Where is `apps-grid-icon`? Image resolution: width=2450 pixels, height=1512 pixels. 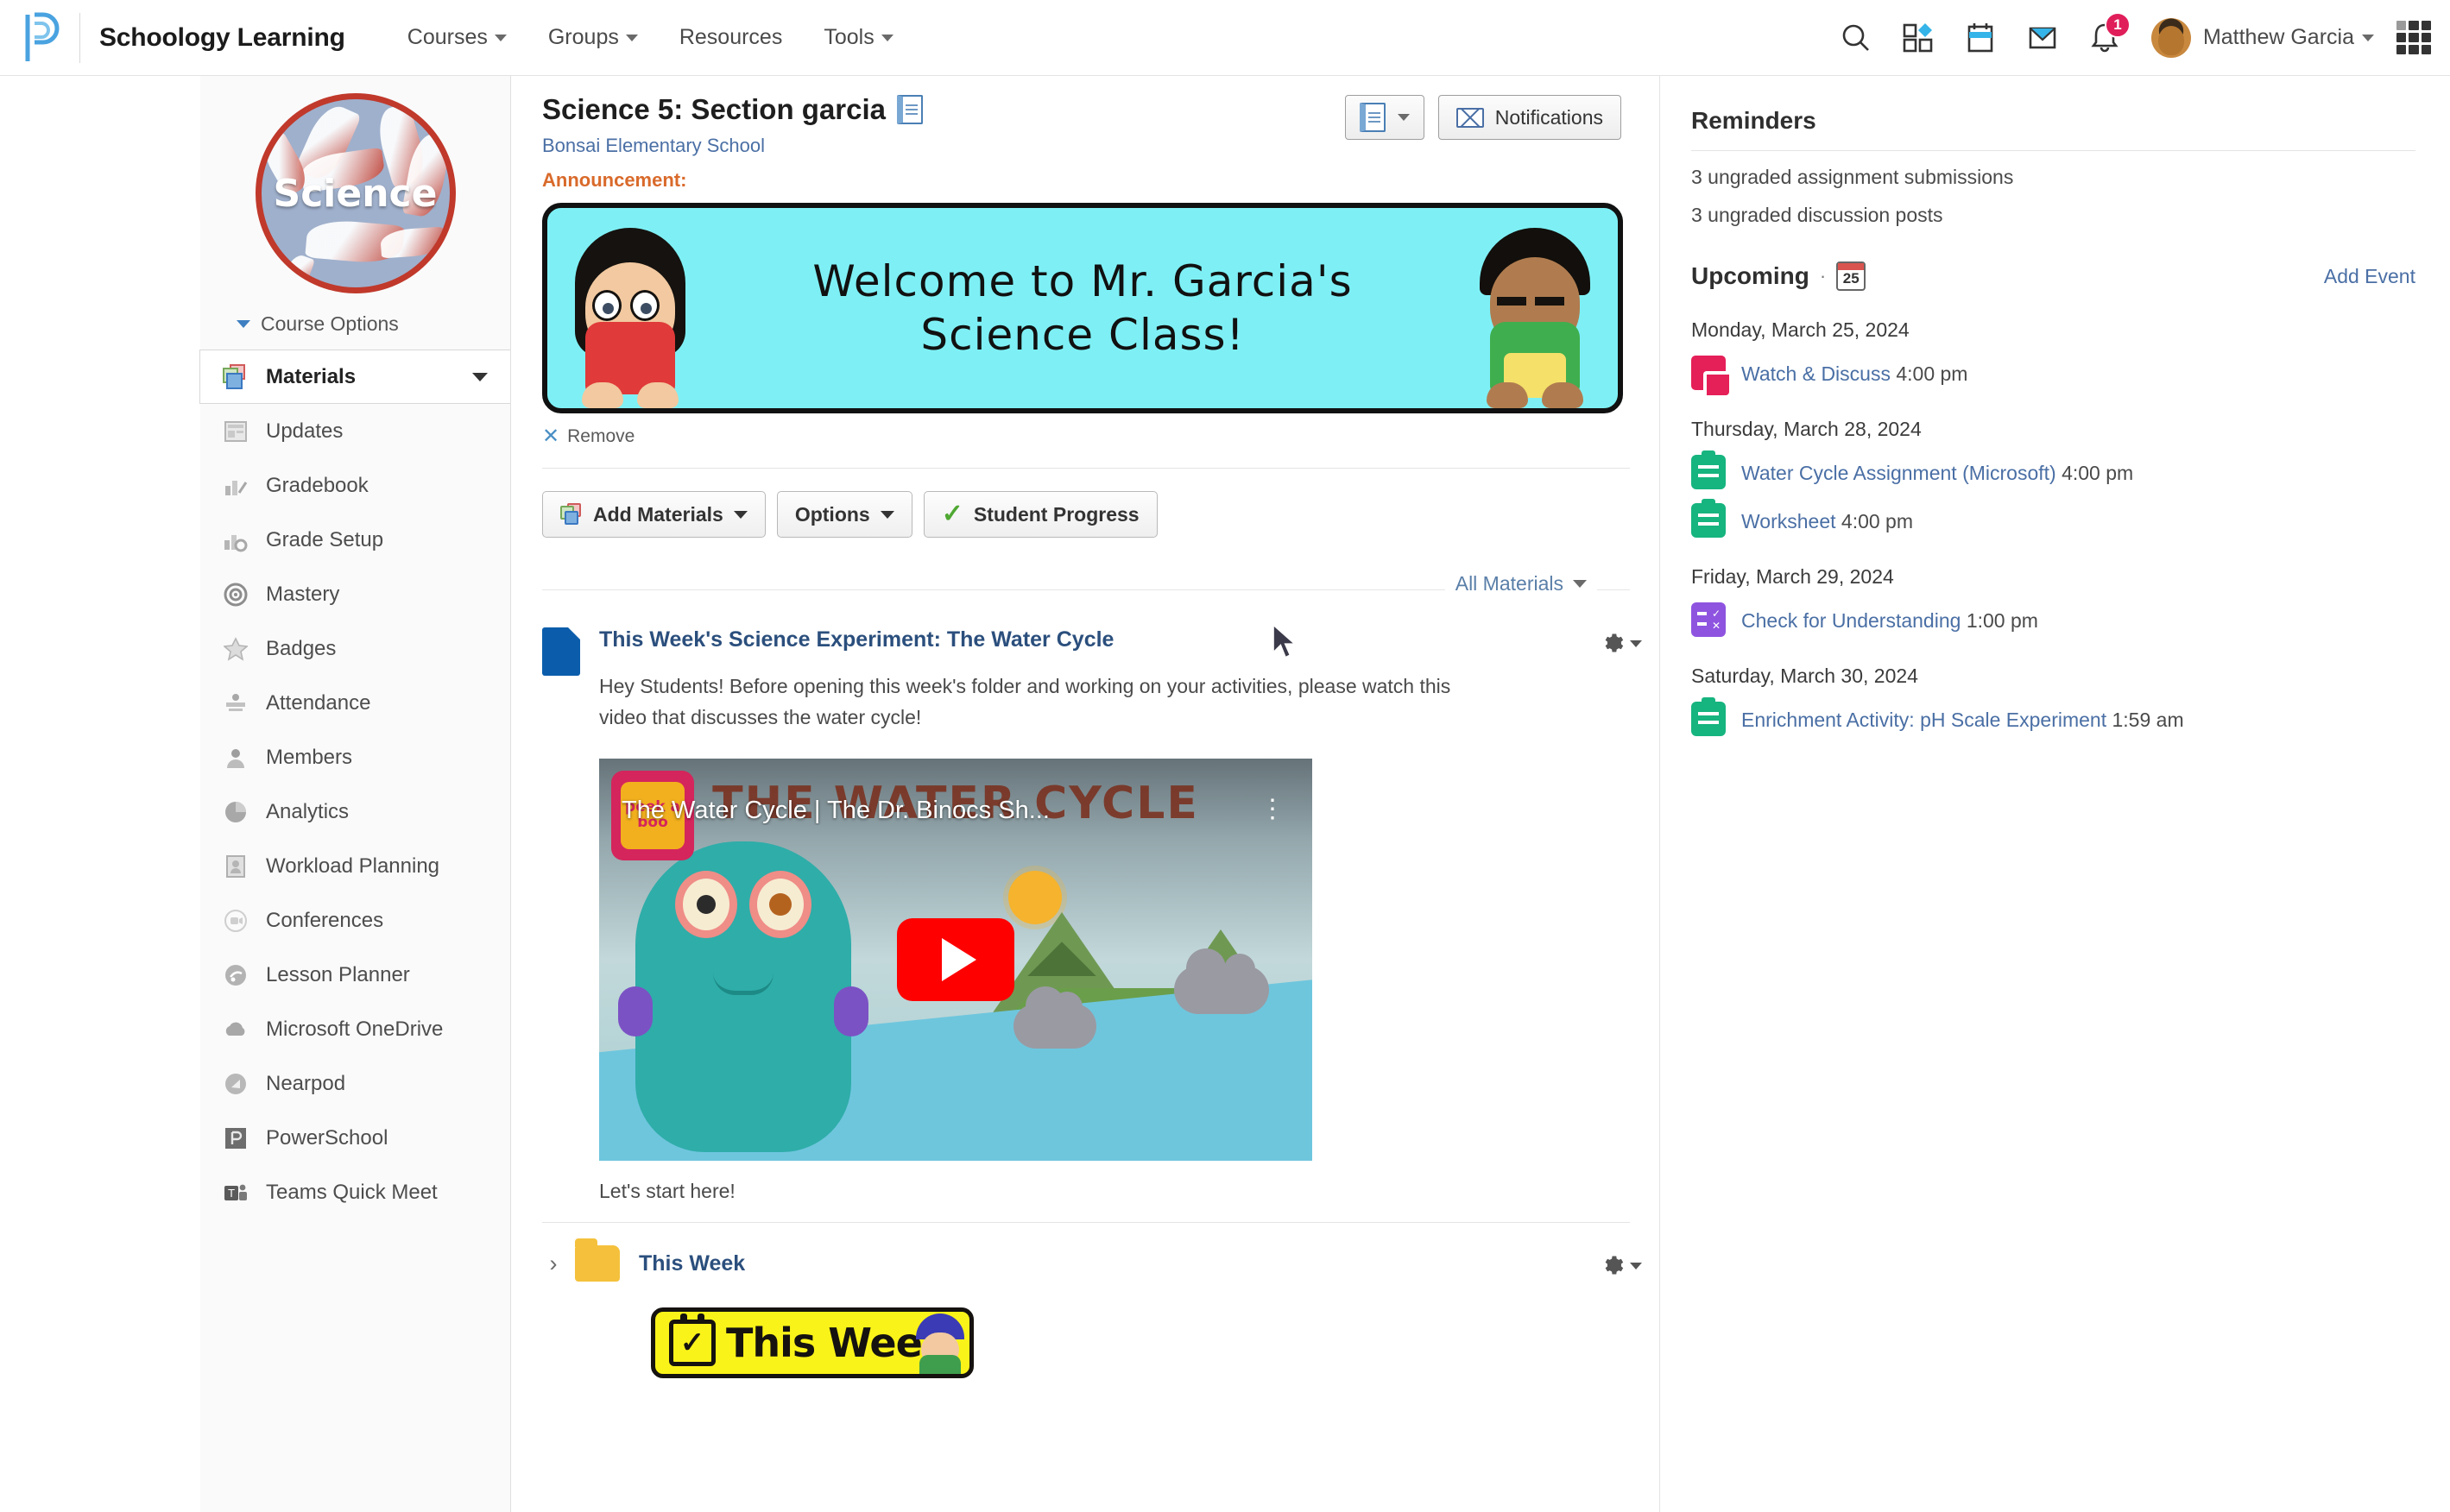 apps-grid-icon is located at coordinates (1918, 38).